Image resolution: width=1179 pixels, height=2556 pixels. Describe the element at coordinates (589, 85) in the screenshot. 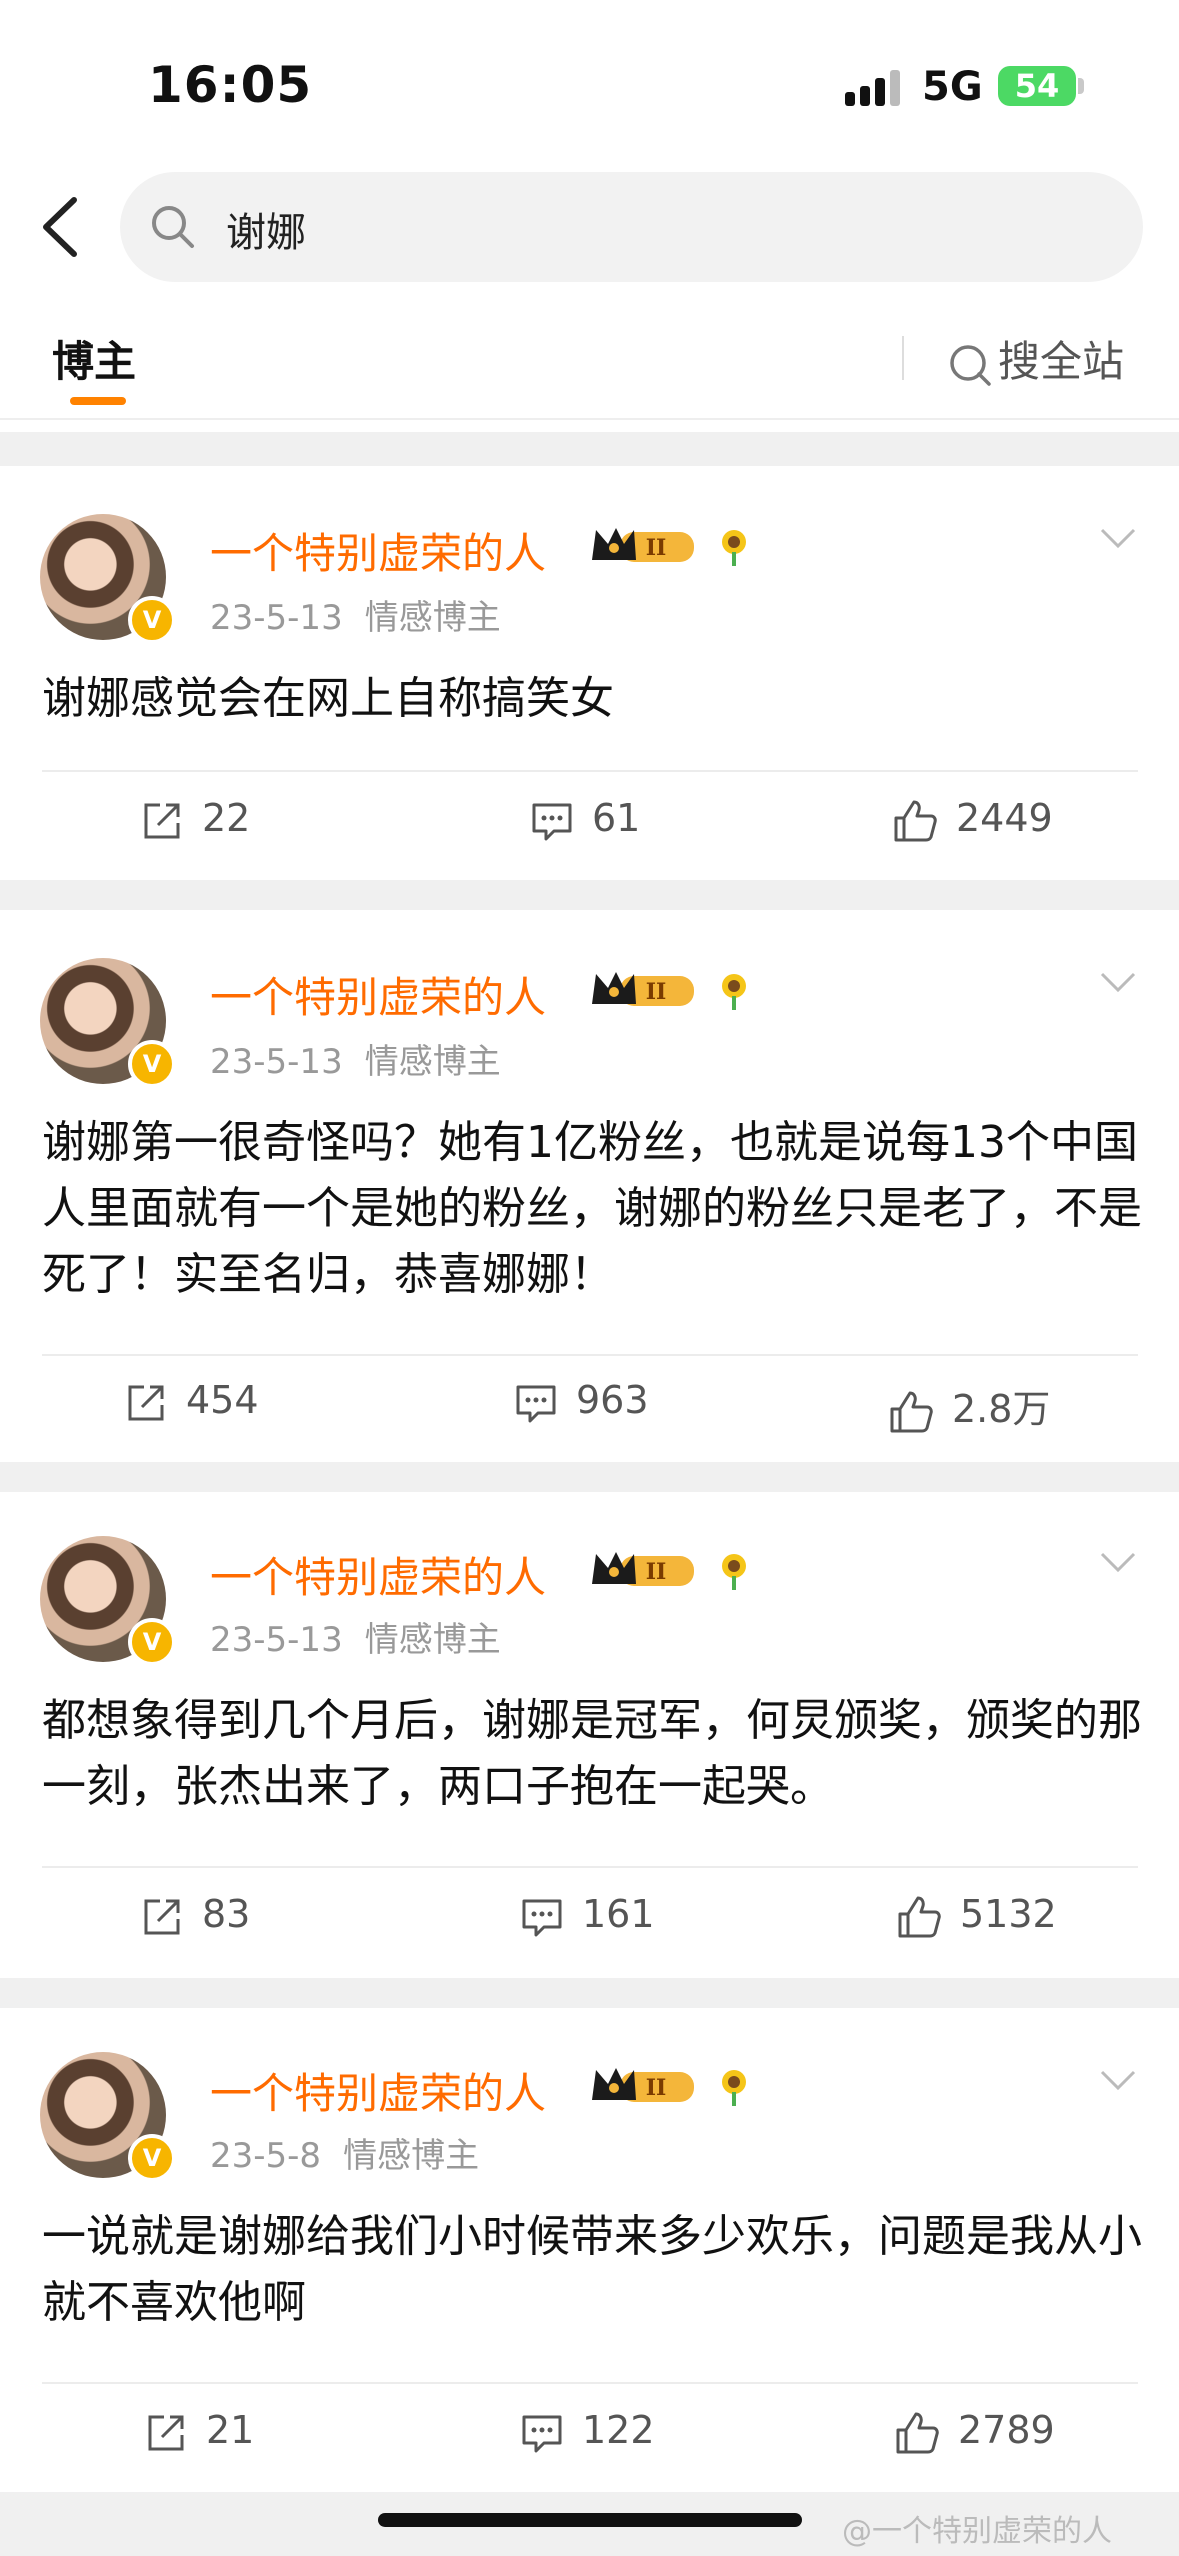

I see `status-bar: 16:05 5G 54` at that location.